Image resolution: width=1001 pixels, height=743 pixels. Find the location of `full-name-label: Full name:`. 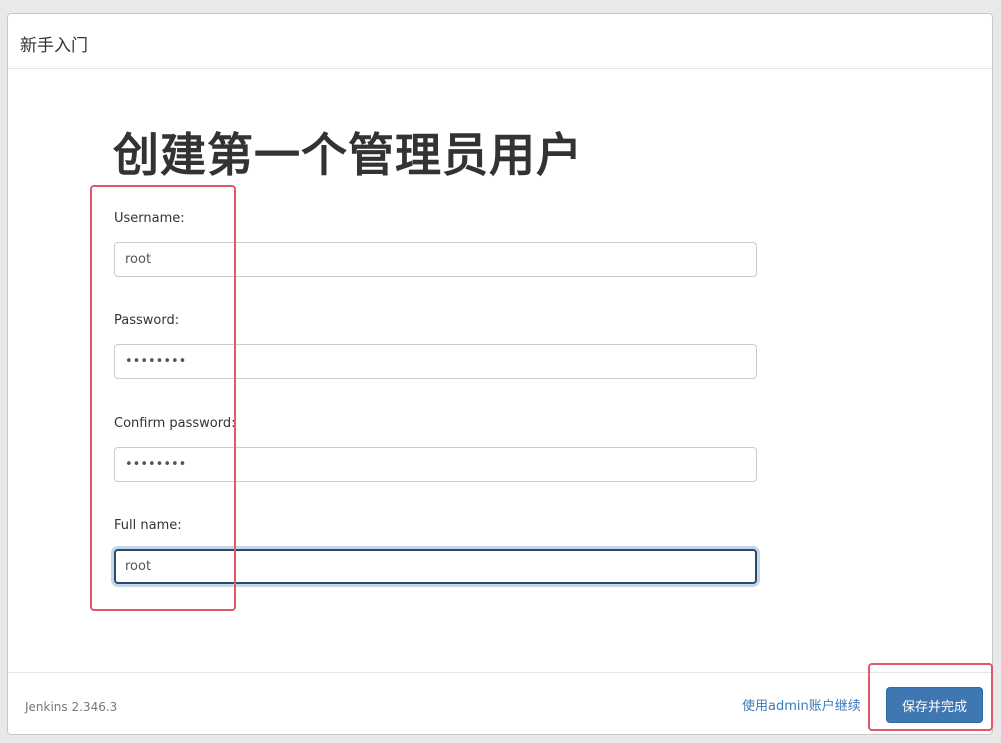

full-name-label: Full name: is located at coordinates (148, 525).